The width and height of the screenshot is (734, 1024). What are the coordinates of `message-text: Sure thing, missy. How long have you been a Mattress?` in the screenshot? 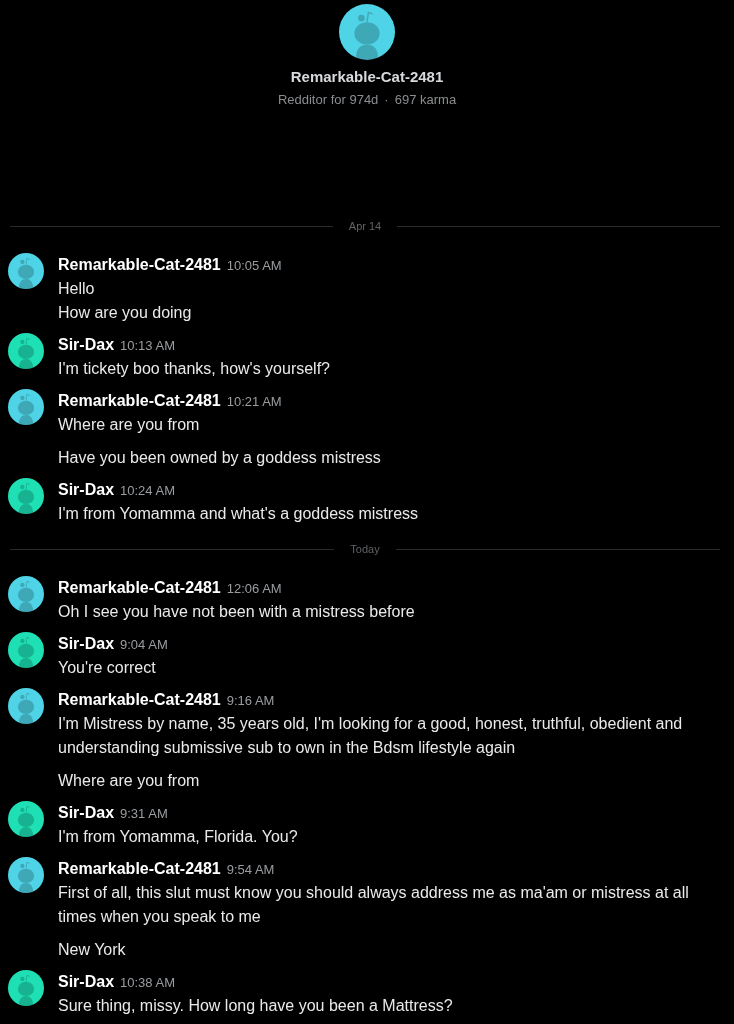 It's located at (255, 1006).